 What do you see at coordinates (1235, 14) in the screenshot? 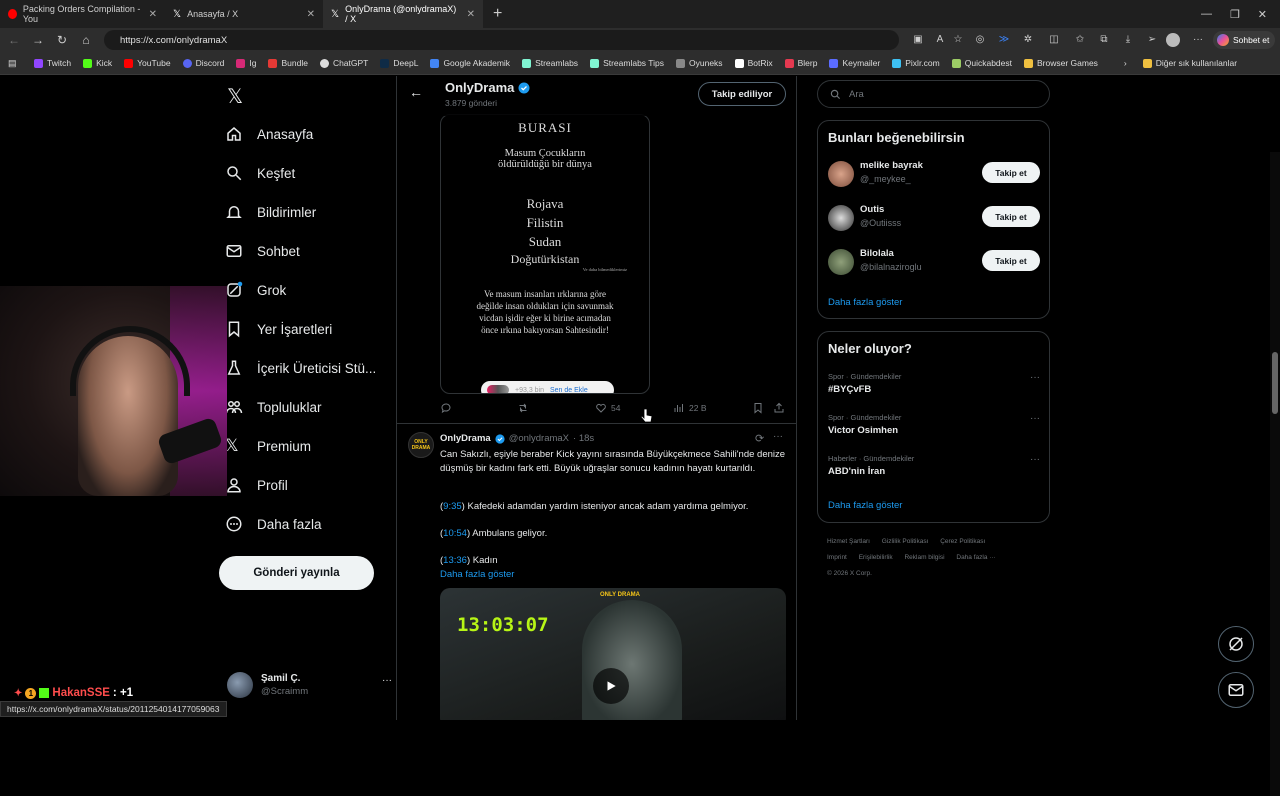
I see `maximize-icon: ❐` at bounding box center [1235, 14].